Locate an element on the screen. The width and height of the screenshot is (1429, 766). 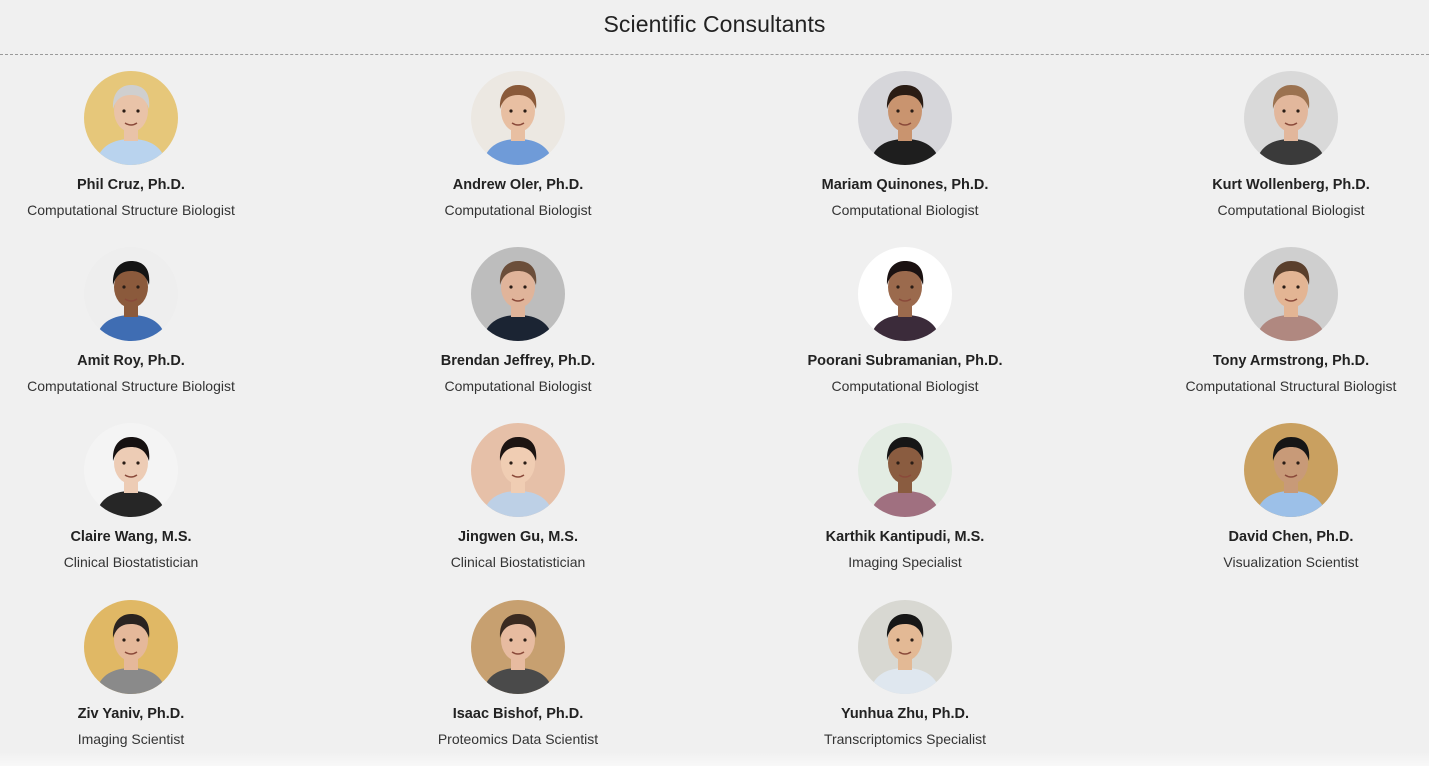
consultant-role: Computational Structural Biologist is located at coordinates (1291, 386).